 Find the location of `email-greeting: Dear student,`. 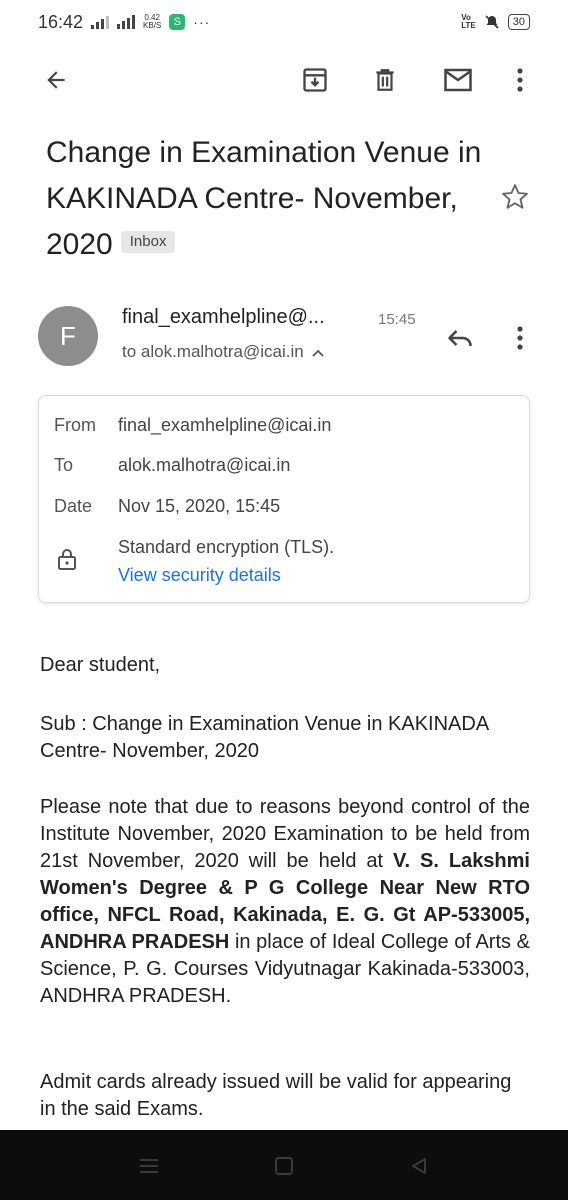

email-greeting: Dear student, is located at coordinates (100, 665).